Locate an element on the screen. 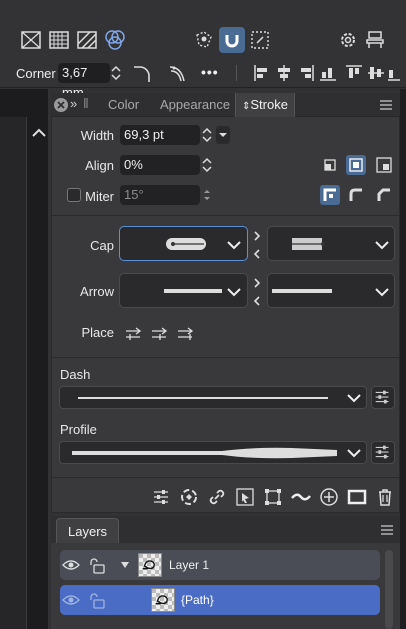  width-dropdown-button is located at coordinates (223, 135).